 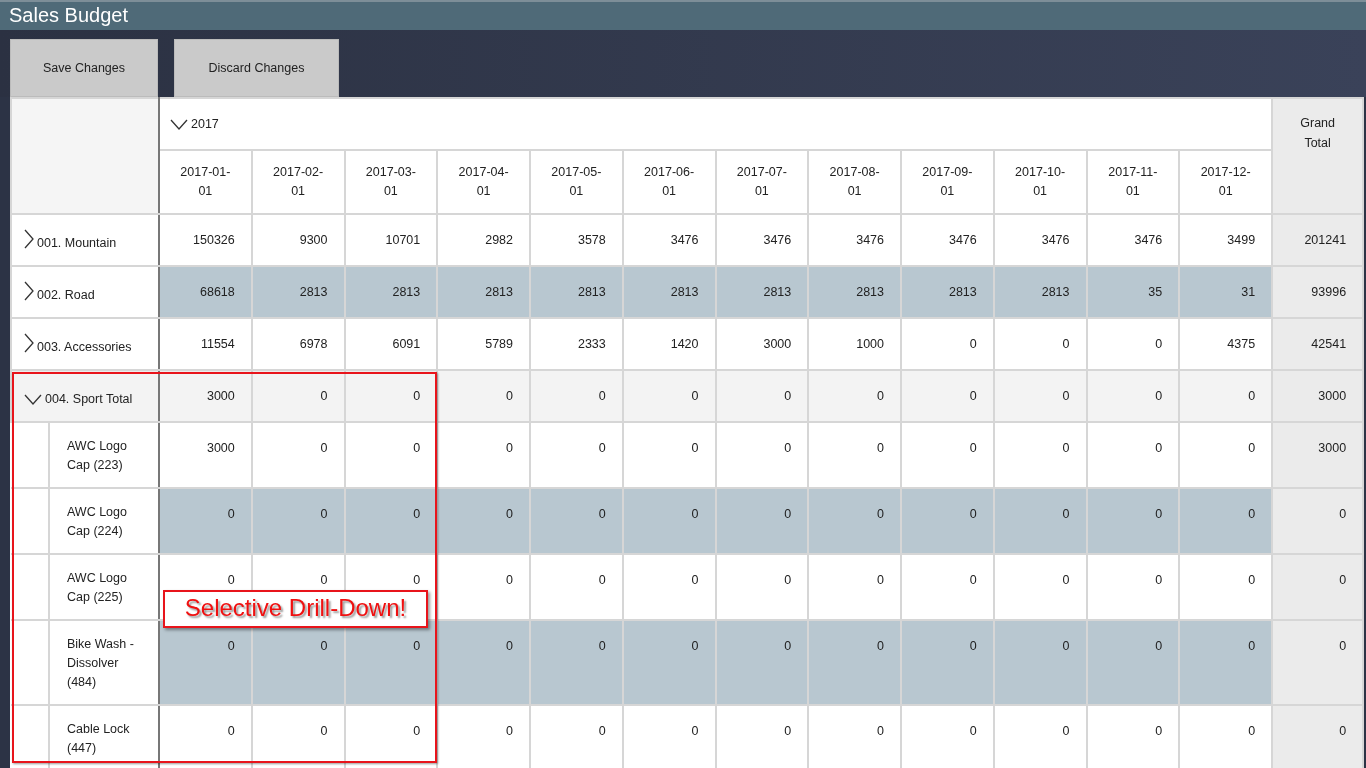 What do you see at coordinates (256, 68) in the screenshot?
I see `discard-button: Discard Changes` at bounding box center [256, 68].